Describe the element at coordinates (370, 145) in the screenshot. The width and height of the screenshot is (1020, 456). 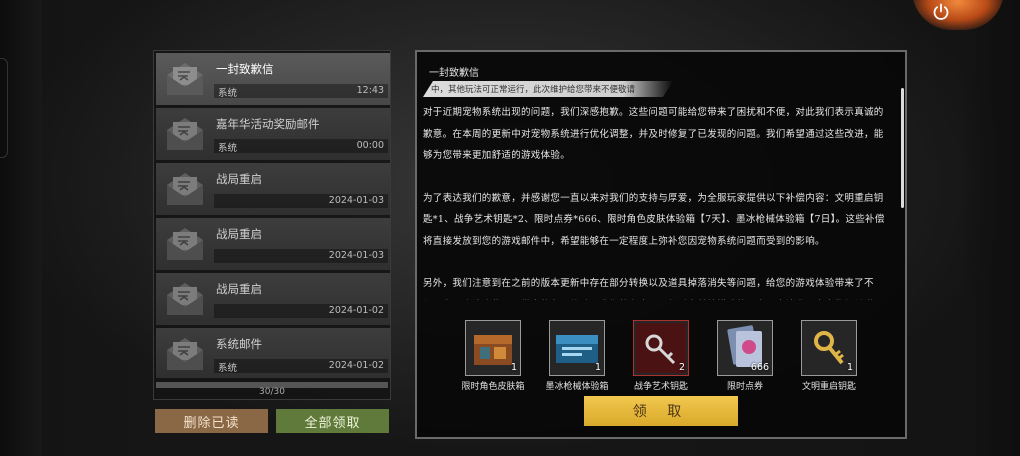
I see `mail-time: 00:00` at that location.